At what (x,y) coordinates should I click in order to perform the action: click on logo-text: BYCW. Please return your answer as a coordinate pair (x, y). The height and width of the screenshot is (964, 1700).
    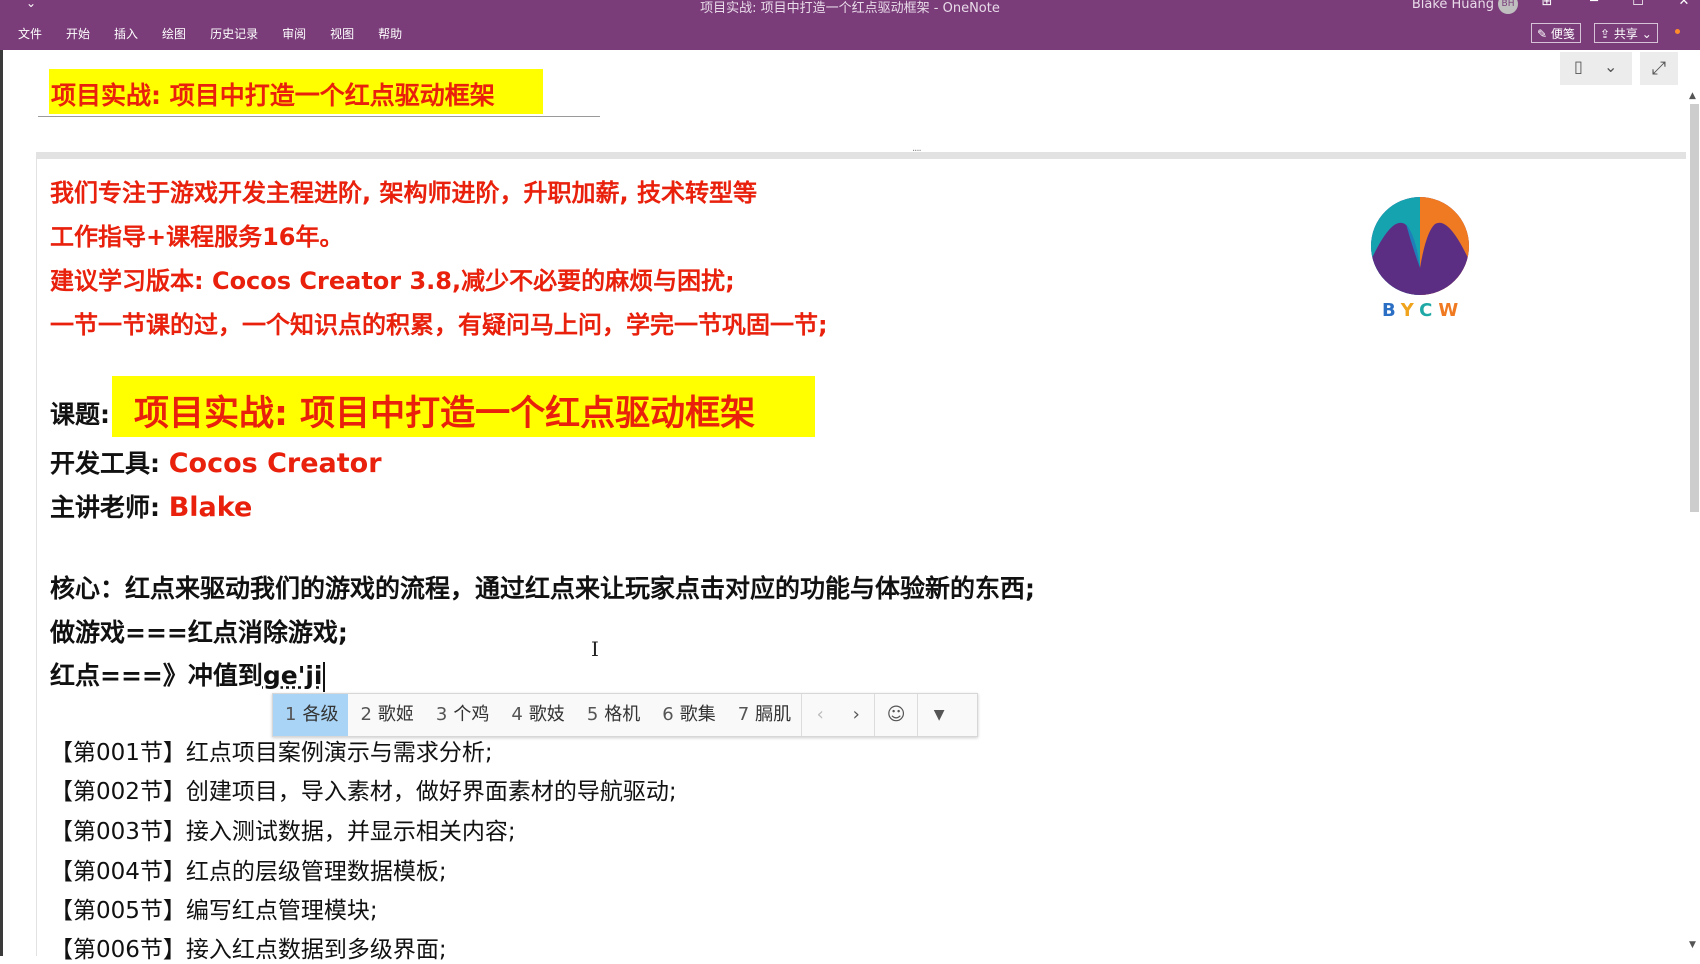
    Looking at the image, I should click on (1423, 310).